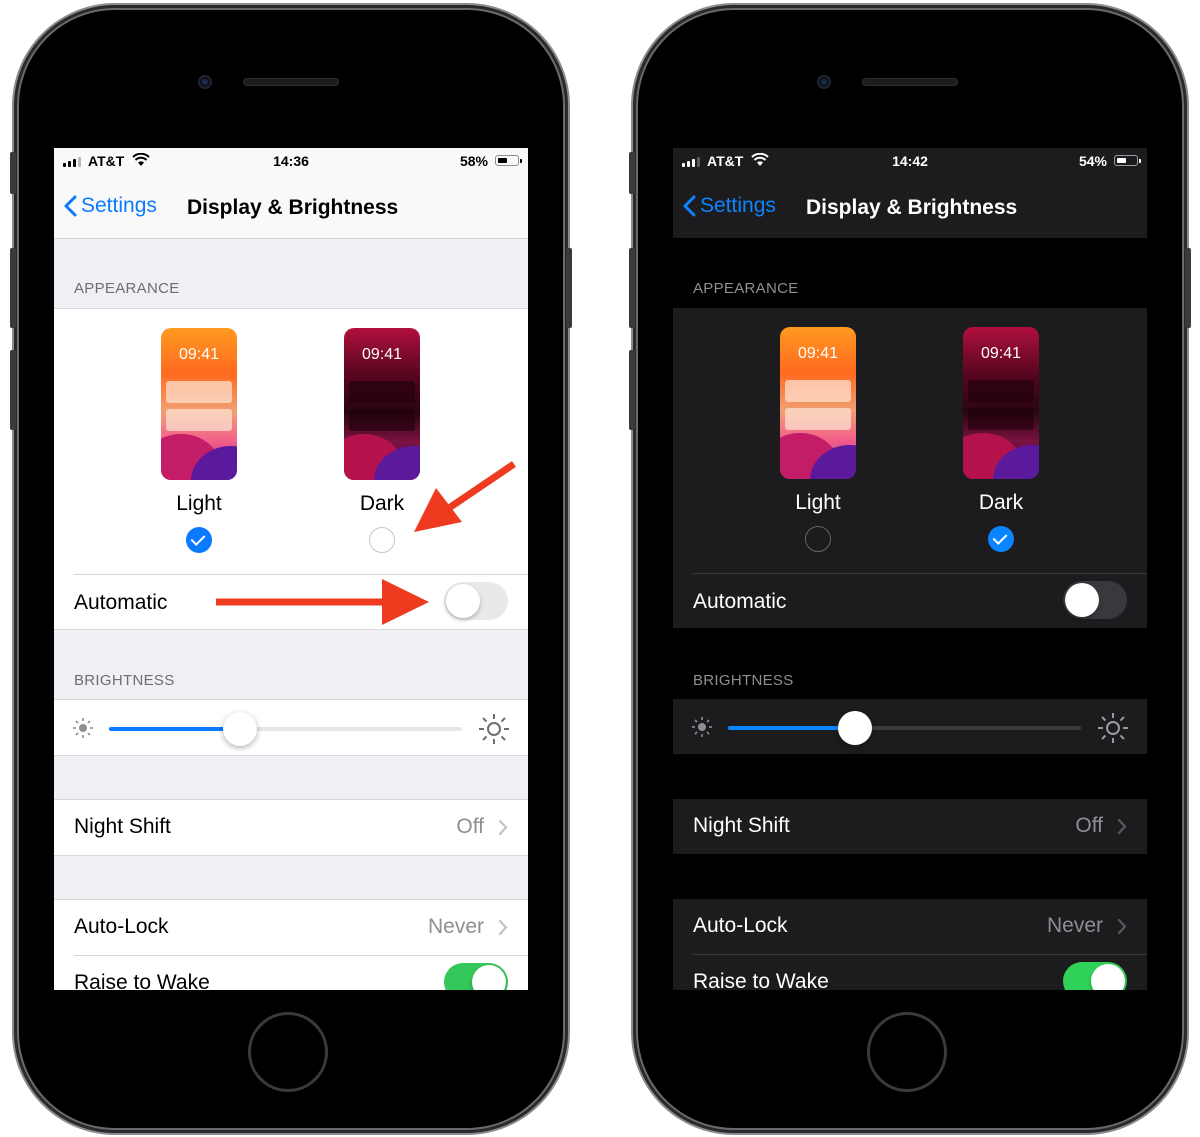 This screenshot has width=1200, height=1137. What do you see at coordinates (1075, 926) in the screenshot?
I see `auto-lock-value: Never` at bounding box center [1075, 926].